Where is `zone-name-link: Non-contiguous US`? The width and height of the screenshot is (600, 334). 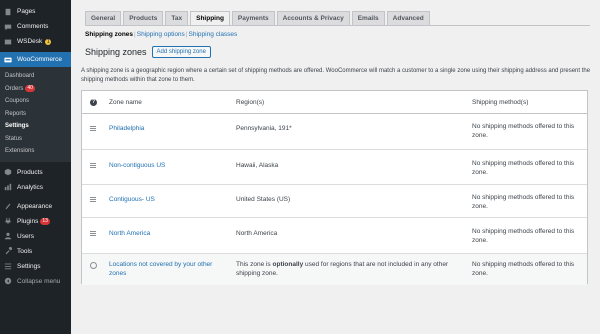 zone-name-link: Non-contiguous US is located at coordinates (168, 165).